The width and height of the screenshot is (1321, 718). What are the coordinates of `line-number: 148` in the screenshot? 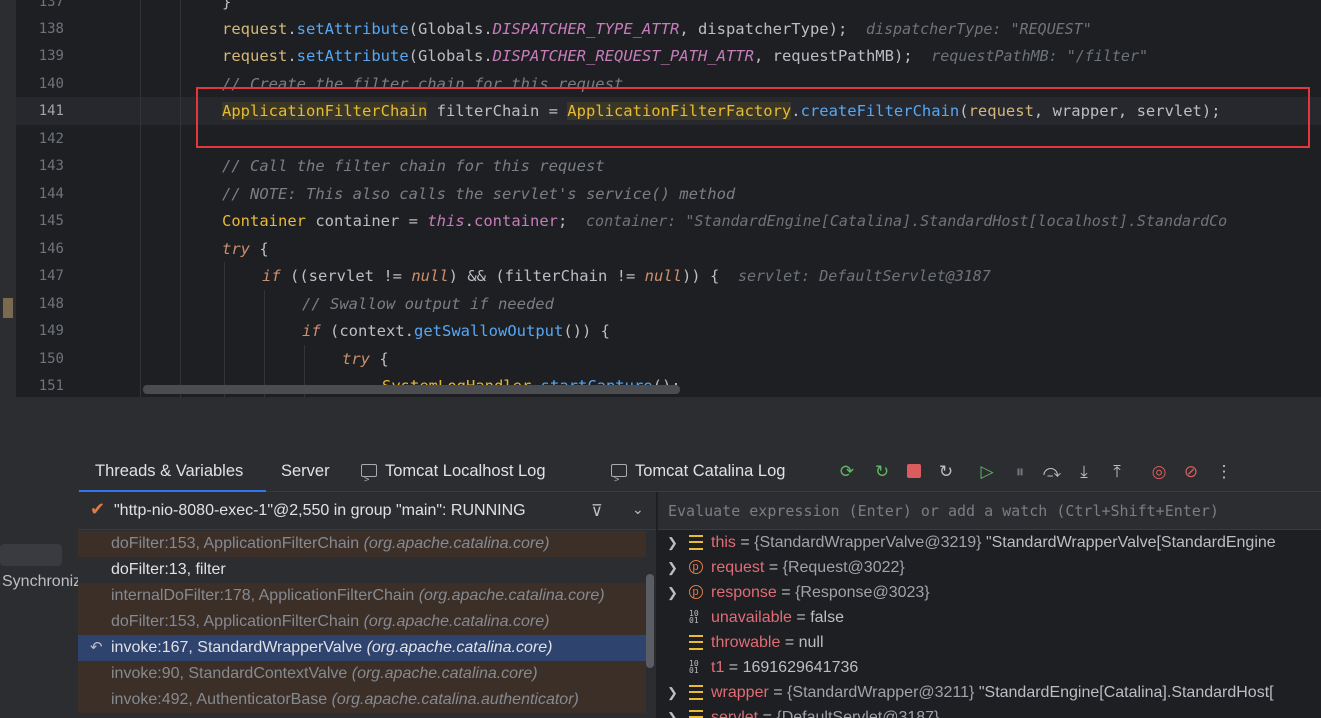 It's located at (51, 304).